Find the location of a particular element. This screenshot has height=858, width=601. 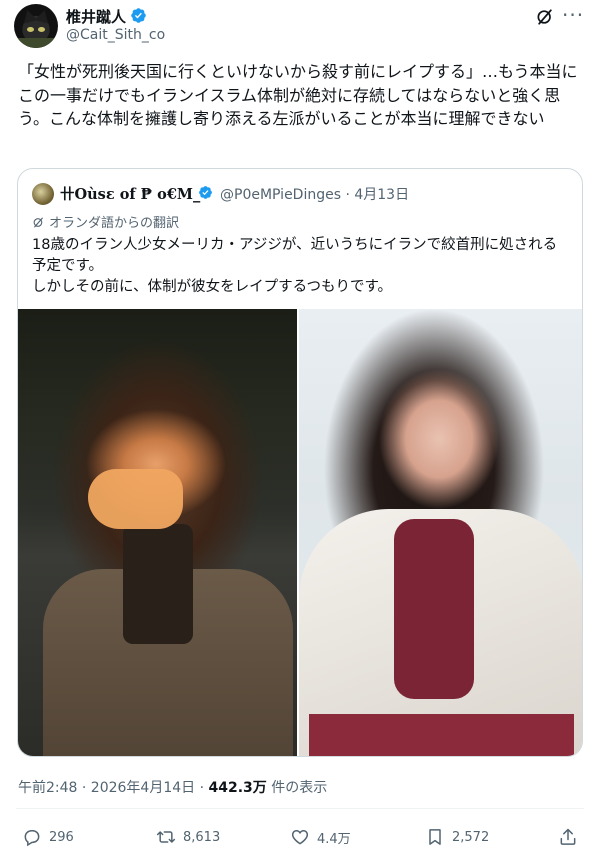

reply-button: 296 is located at coordinates (48, 837).